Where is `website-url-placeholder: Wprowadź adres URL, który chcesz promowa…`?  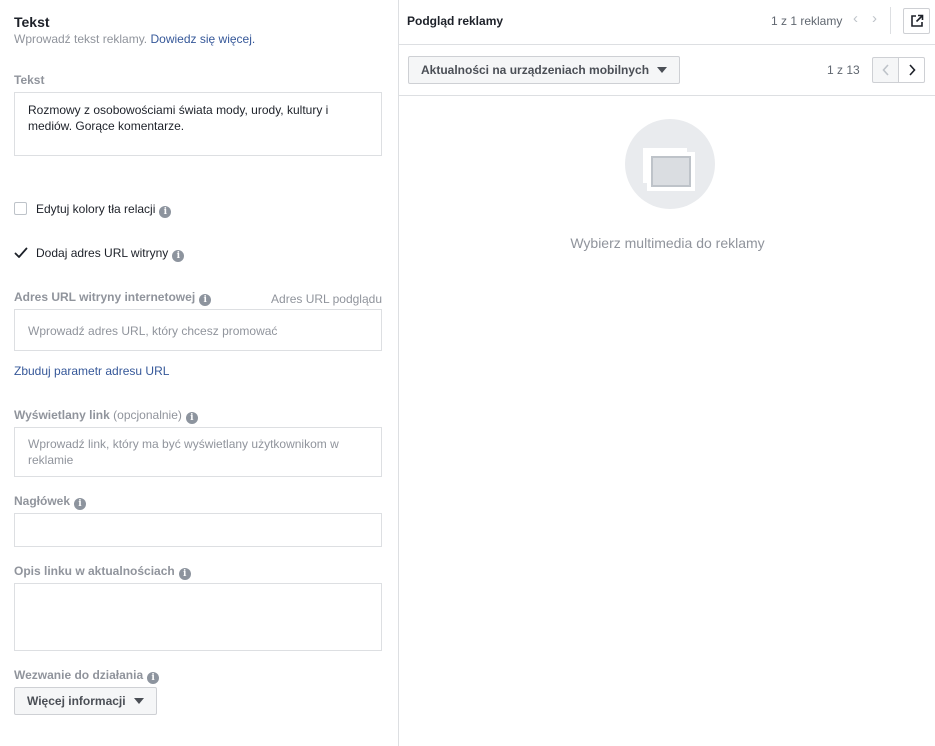 website-url-placeholder: Wprowadź adres URL, który chcesz promowa… is located at coordinates (153, 331).